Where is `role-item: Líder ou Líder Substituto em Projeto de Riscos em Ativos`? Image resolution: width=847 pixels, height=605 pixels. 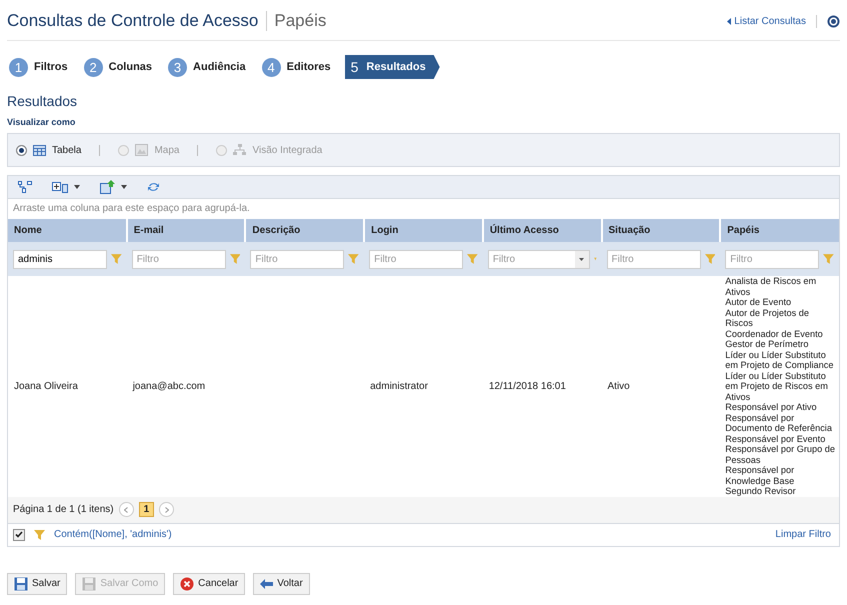 role-item: Líder ou Líder Substituto em Projeto de Riscos em Ativos is located at coordinates (777, 386).